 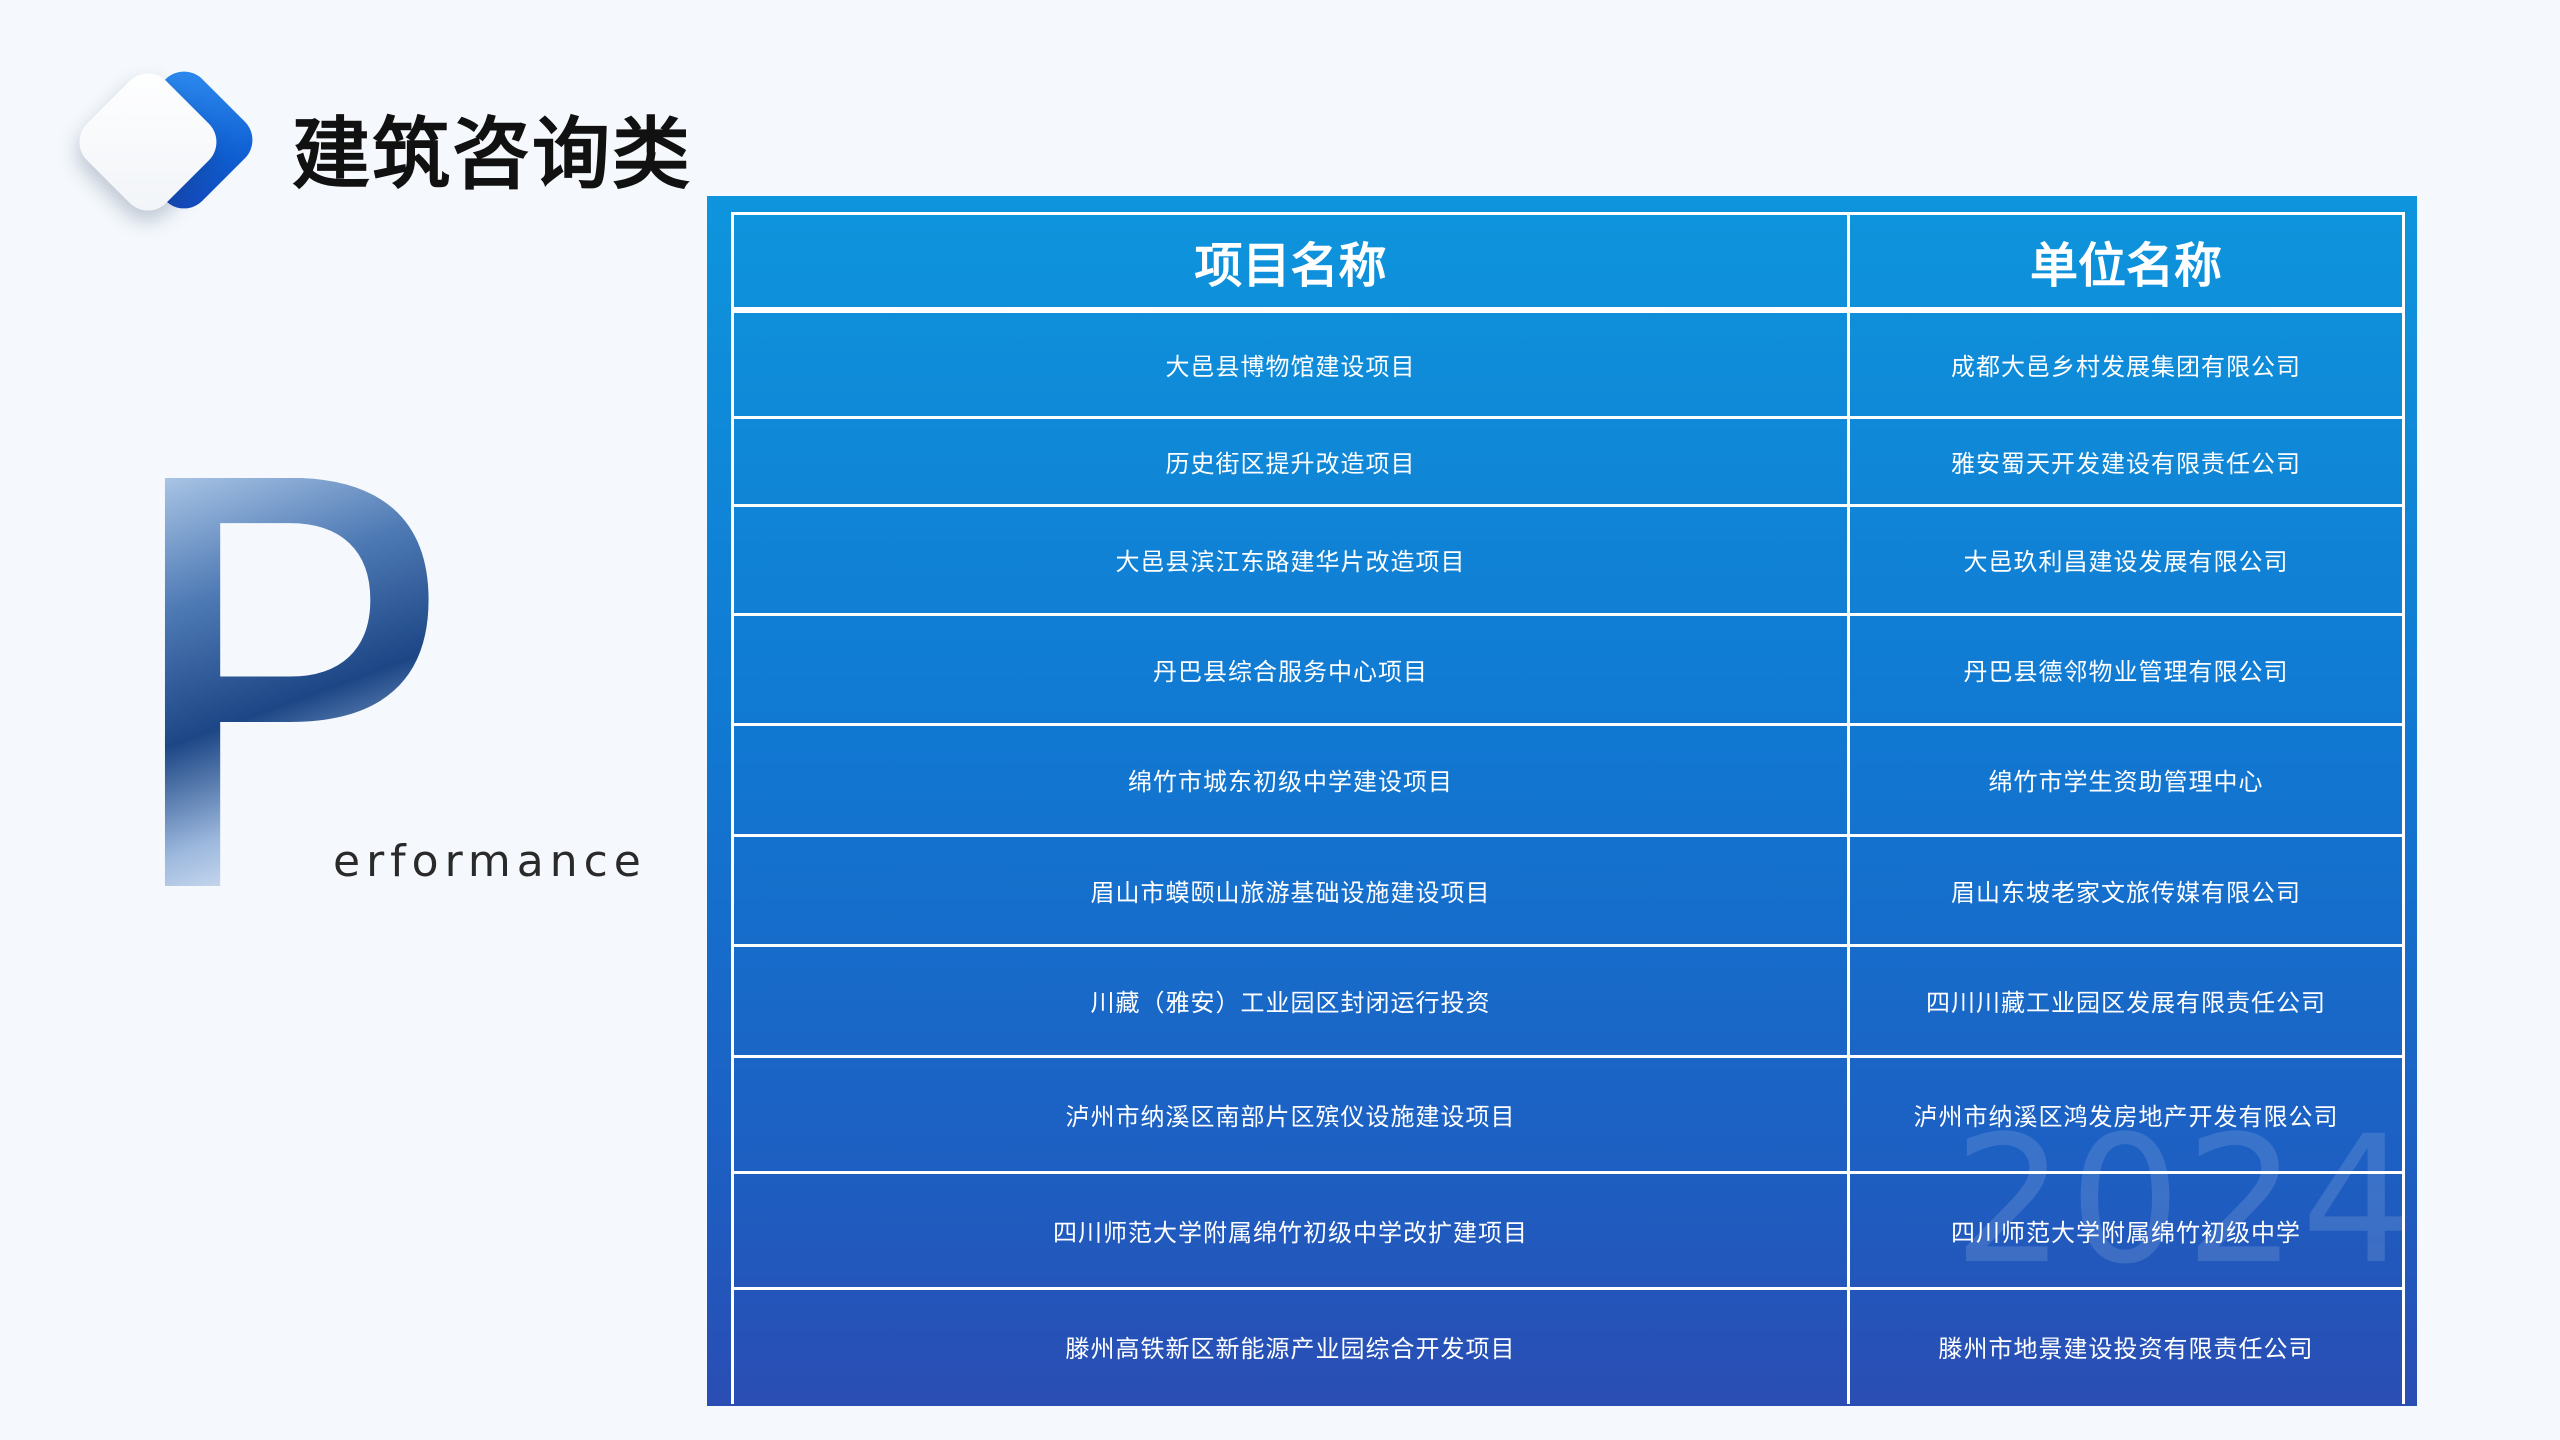 What do you see at coordinates (1290, 461) in the screenshot?
I see `project-name-cell: 历史街区提升改造项目` at bounding box center [1290, 461].